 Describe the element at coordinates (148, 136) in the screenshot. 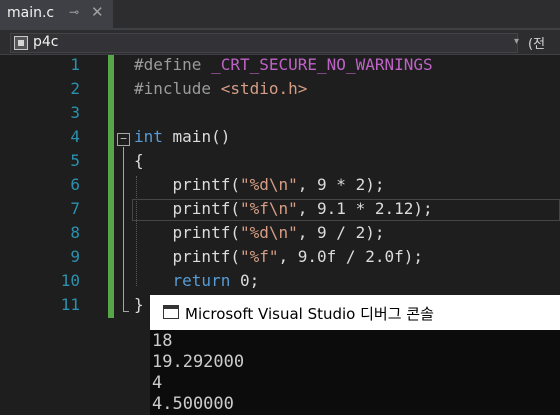

I see `keyword: int` at that location.